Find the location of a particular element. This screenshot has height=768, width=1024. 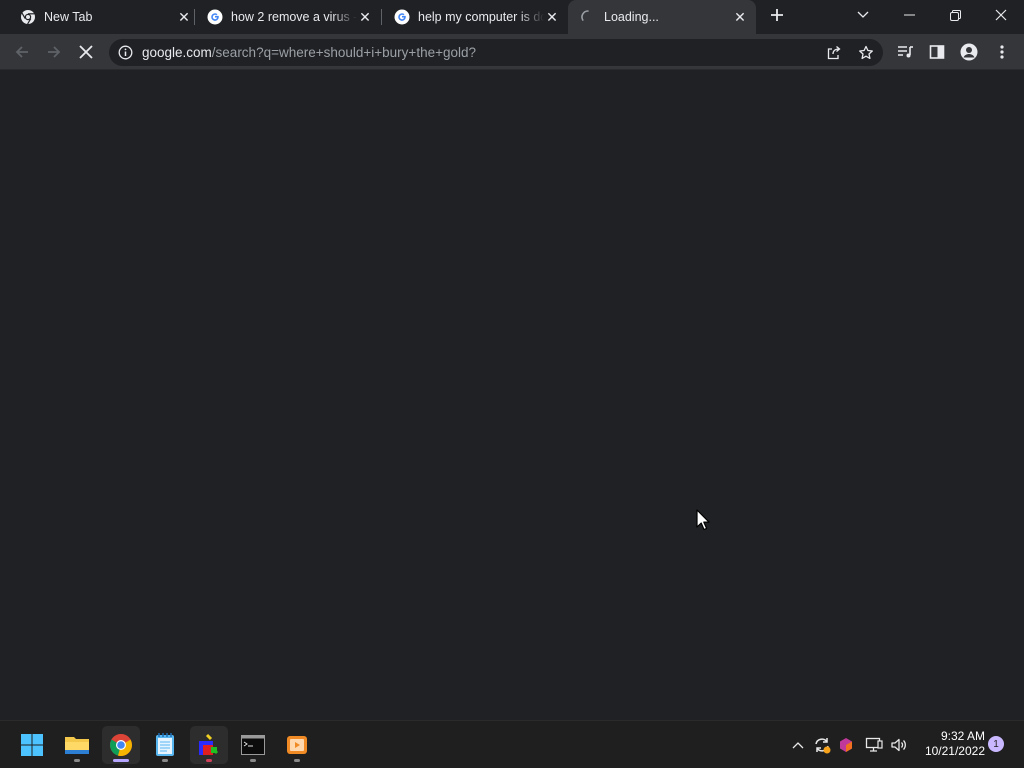

tab-title: how 2 remove a virus - is located at coordinates (294, 17).